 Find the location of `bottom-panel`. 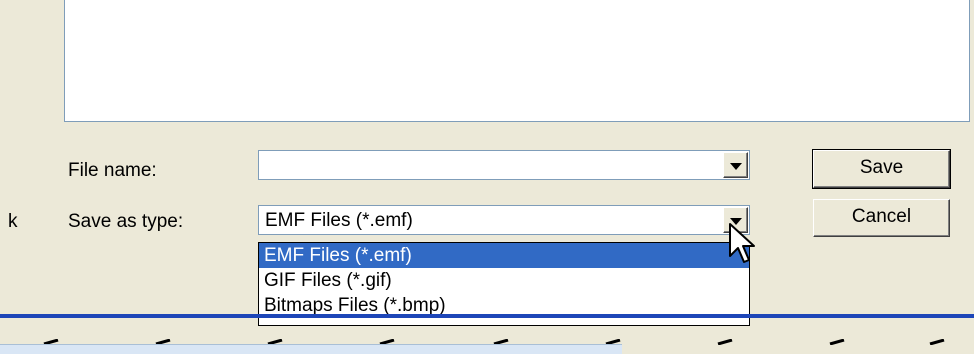

bottom-panel is located at coordinates (311, 349).